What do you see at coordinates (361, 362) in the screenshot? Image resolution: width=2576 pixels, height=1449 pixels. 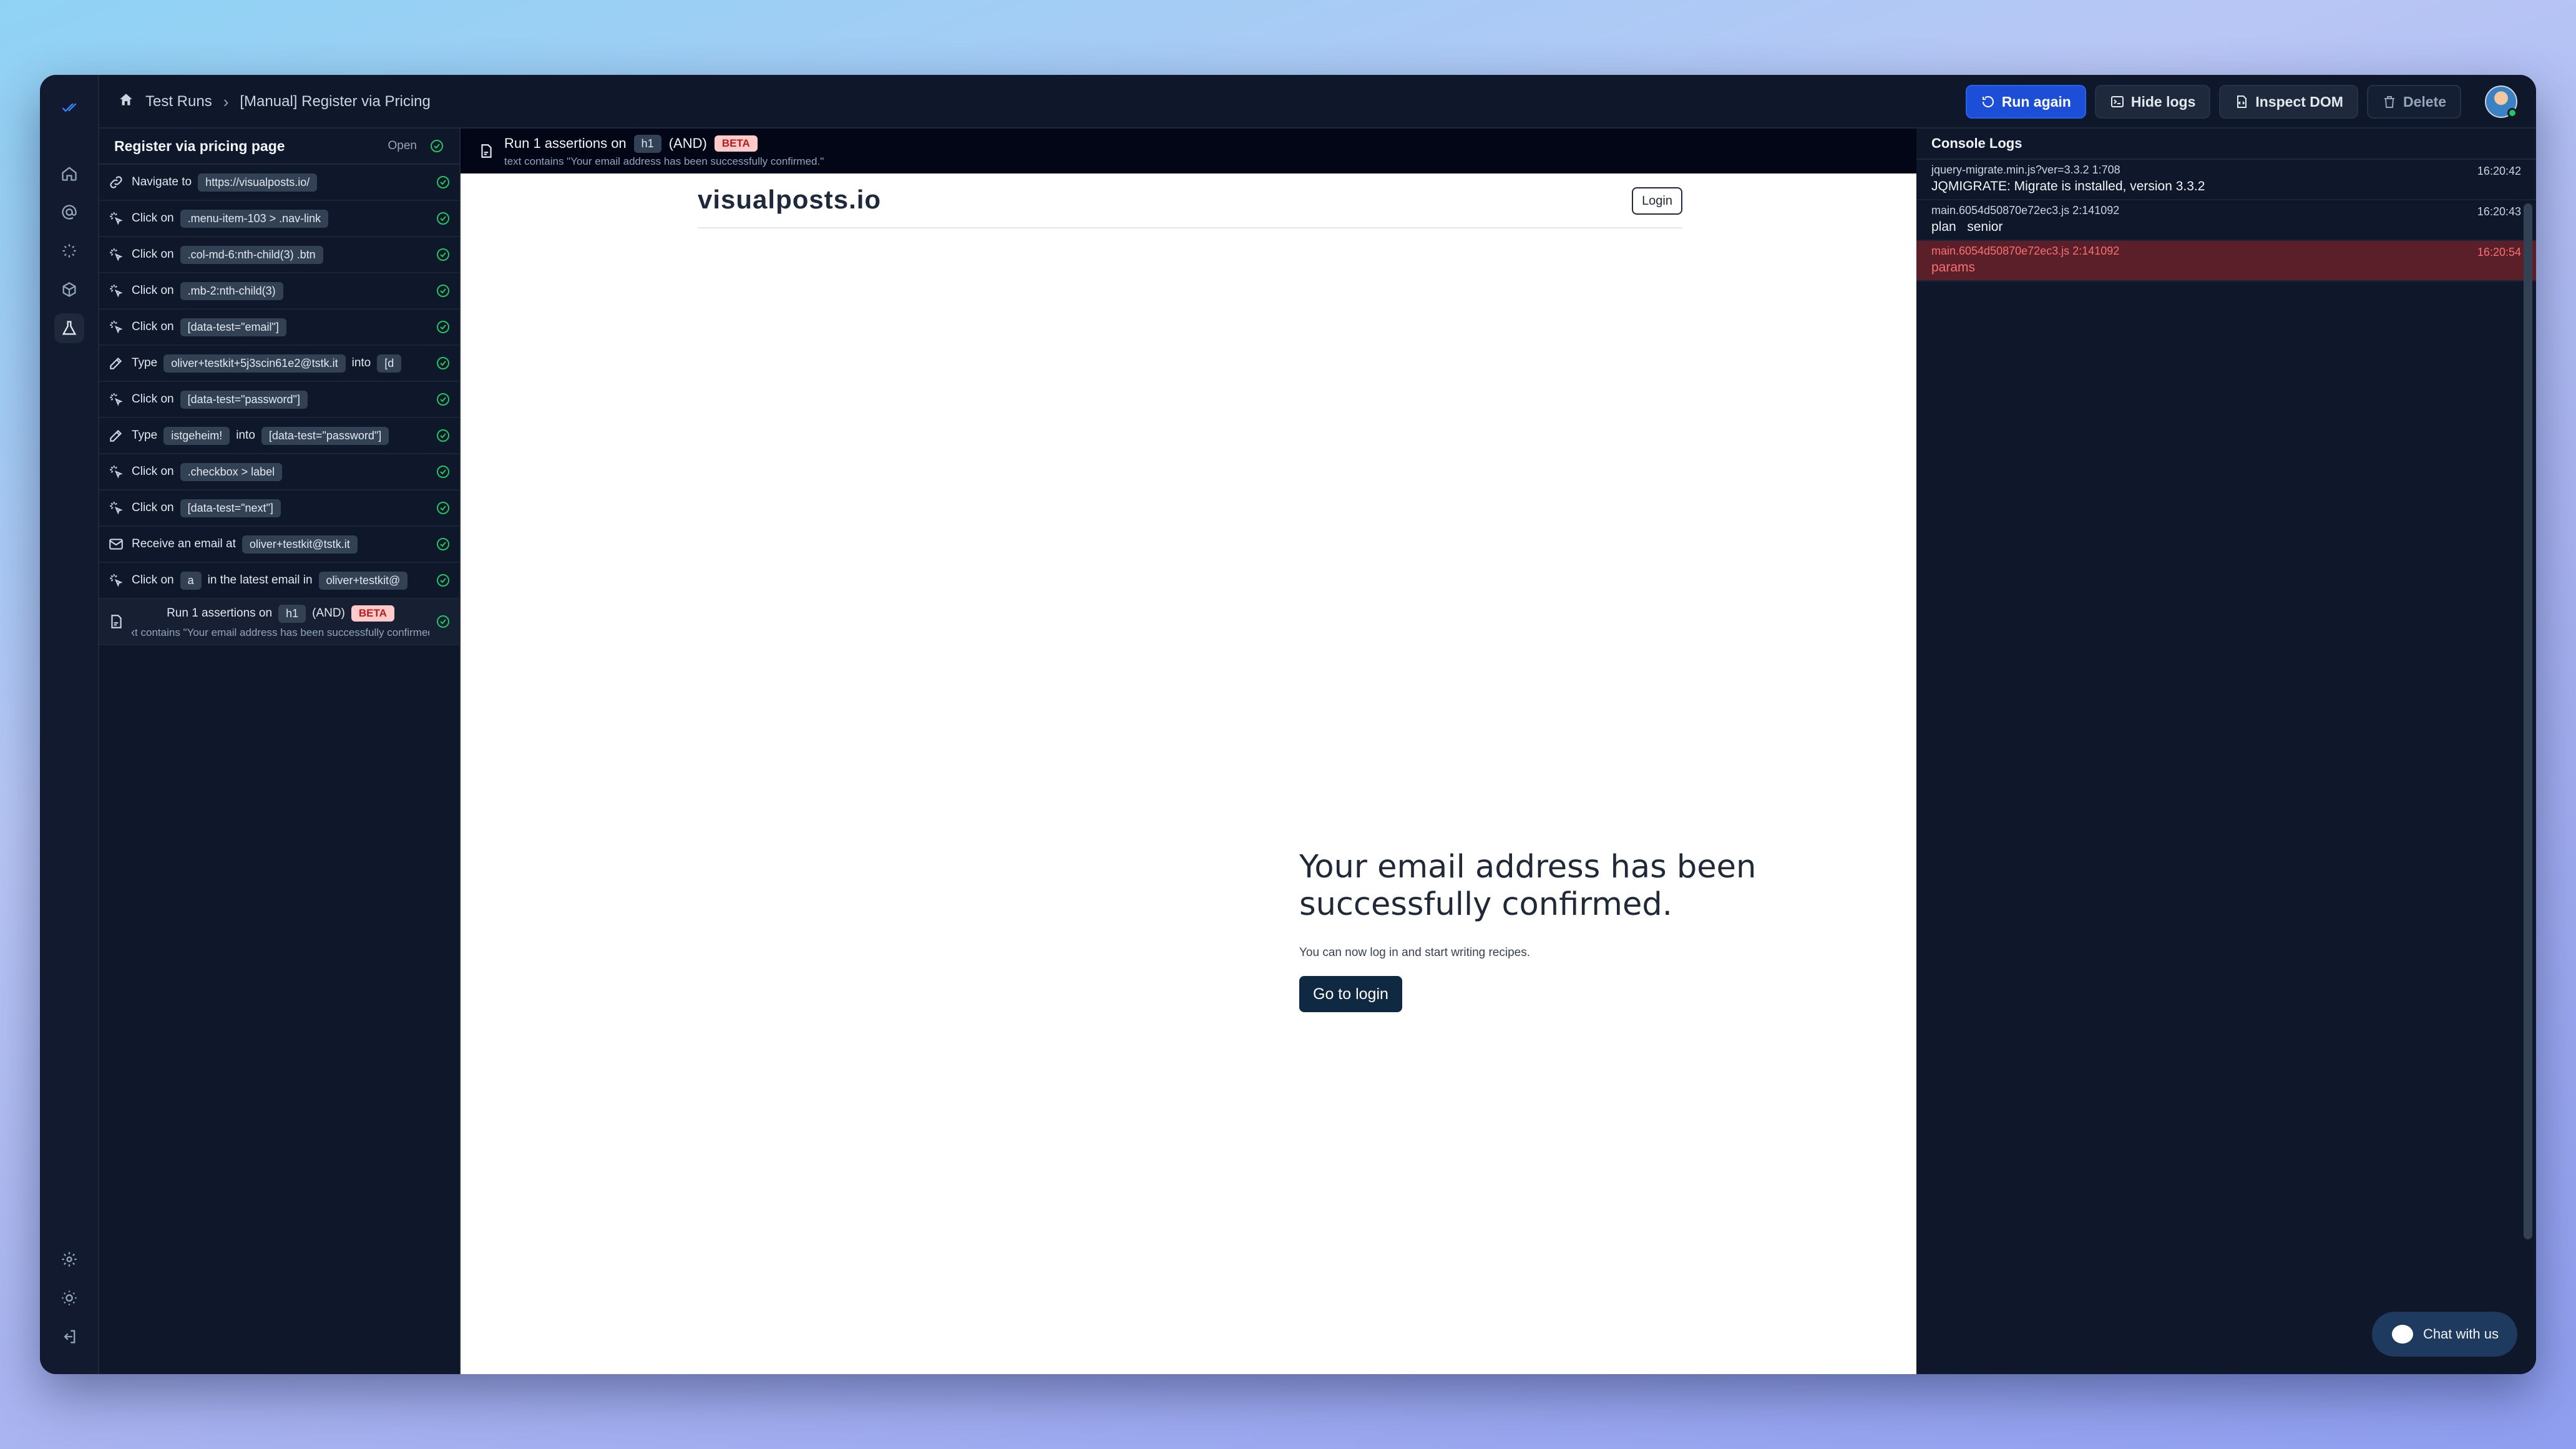 I see `step-connector: into` at bounding box center [361, 362].